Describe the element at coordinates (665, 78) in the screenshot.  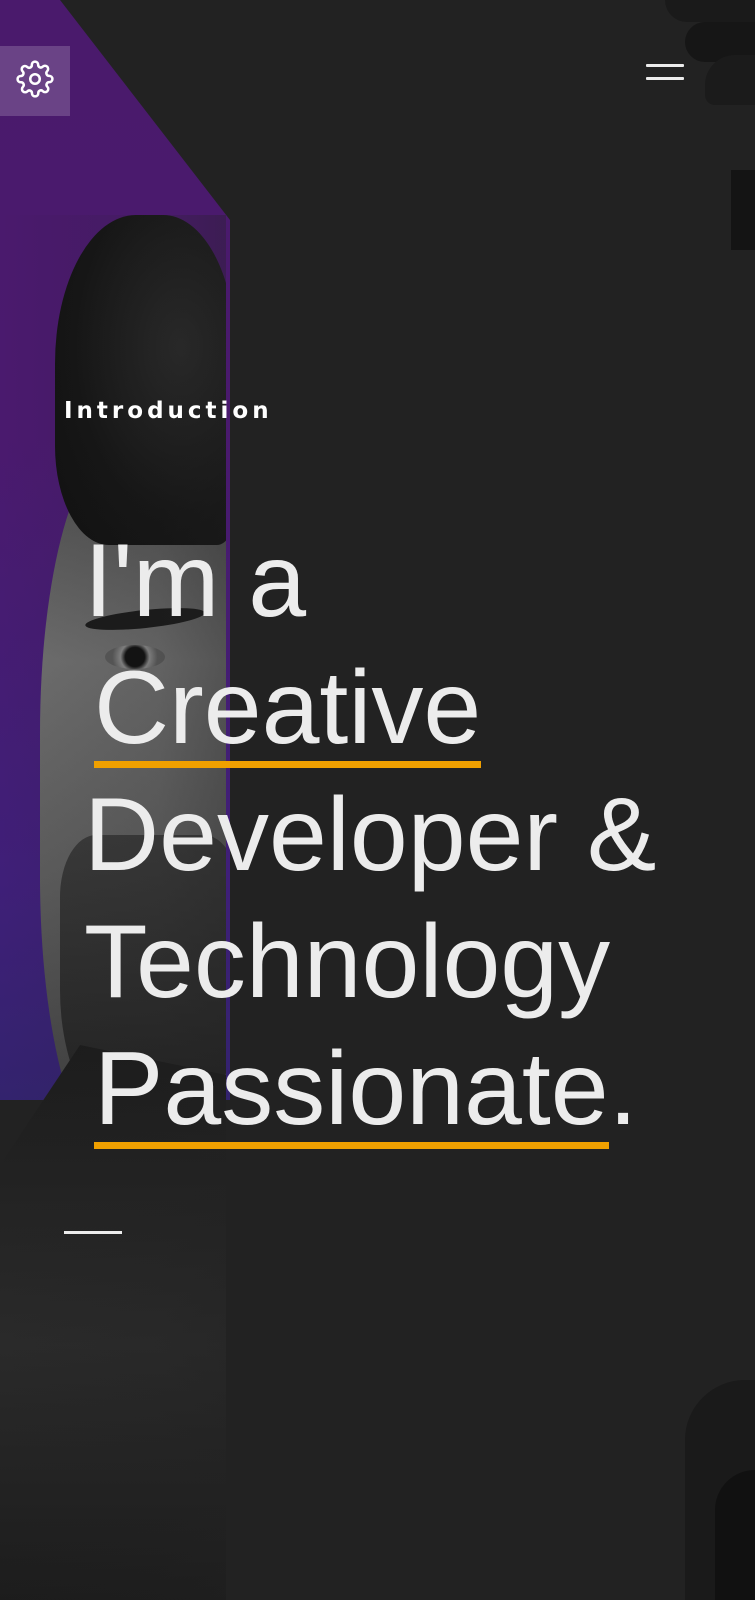
I see `menu-line-bottom` at that location.